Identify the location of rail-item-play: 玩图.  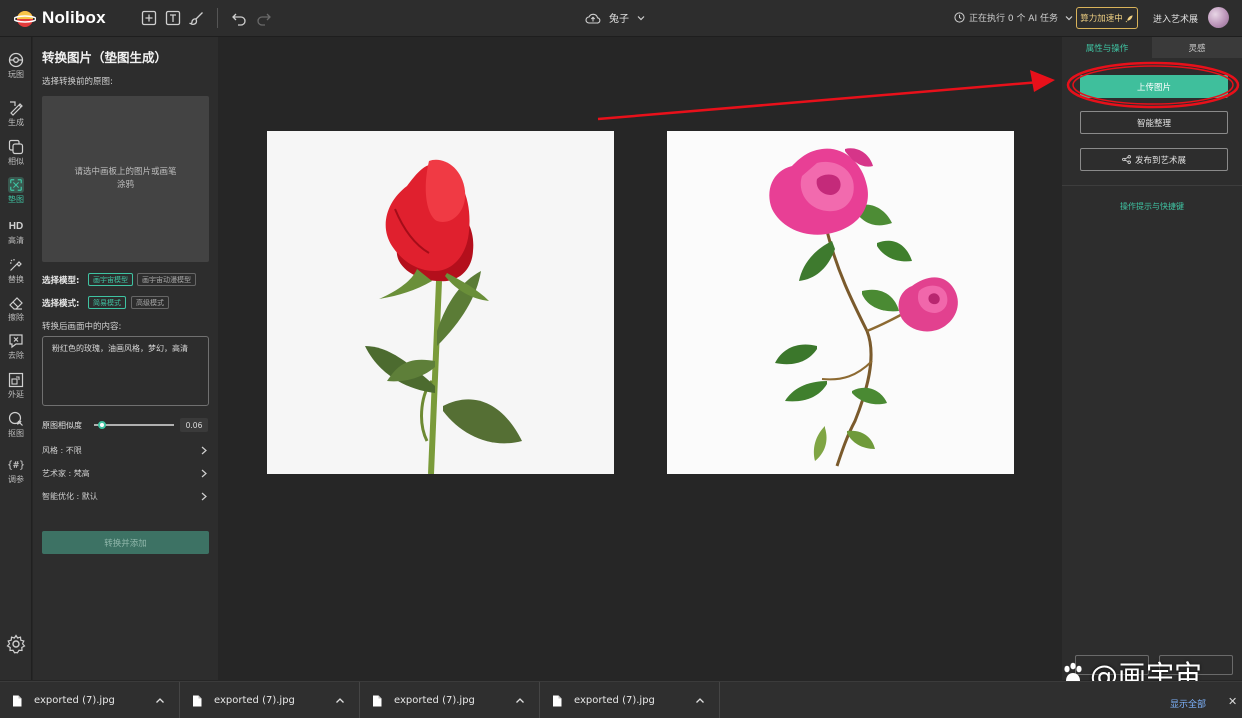
(16, 70).